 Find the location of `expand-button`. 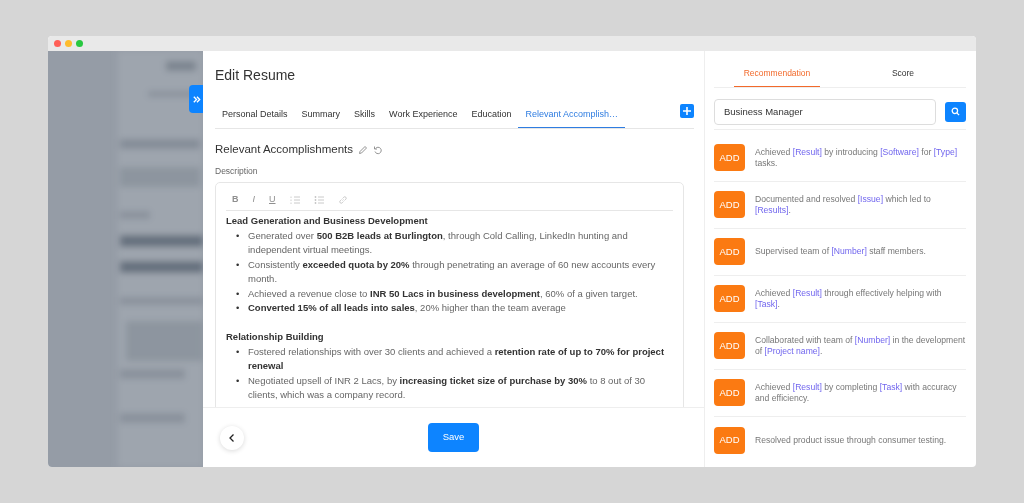

expand-button is located at coordinates (196, 99).